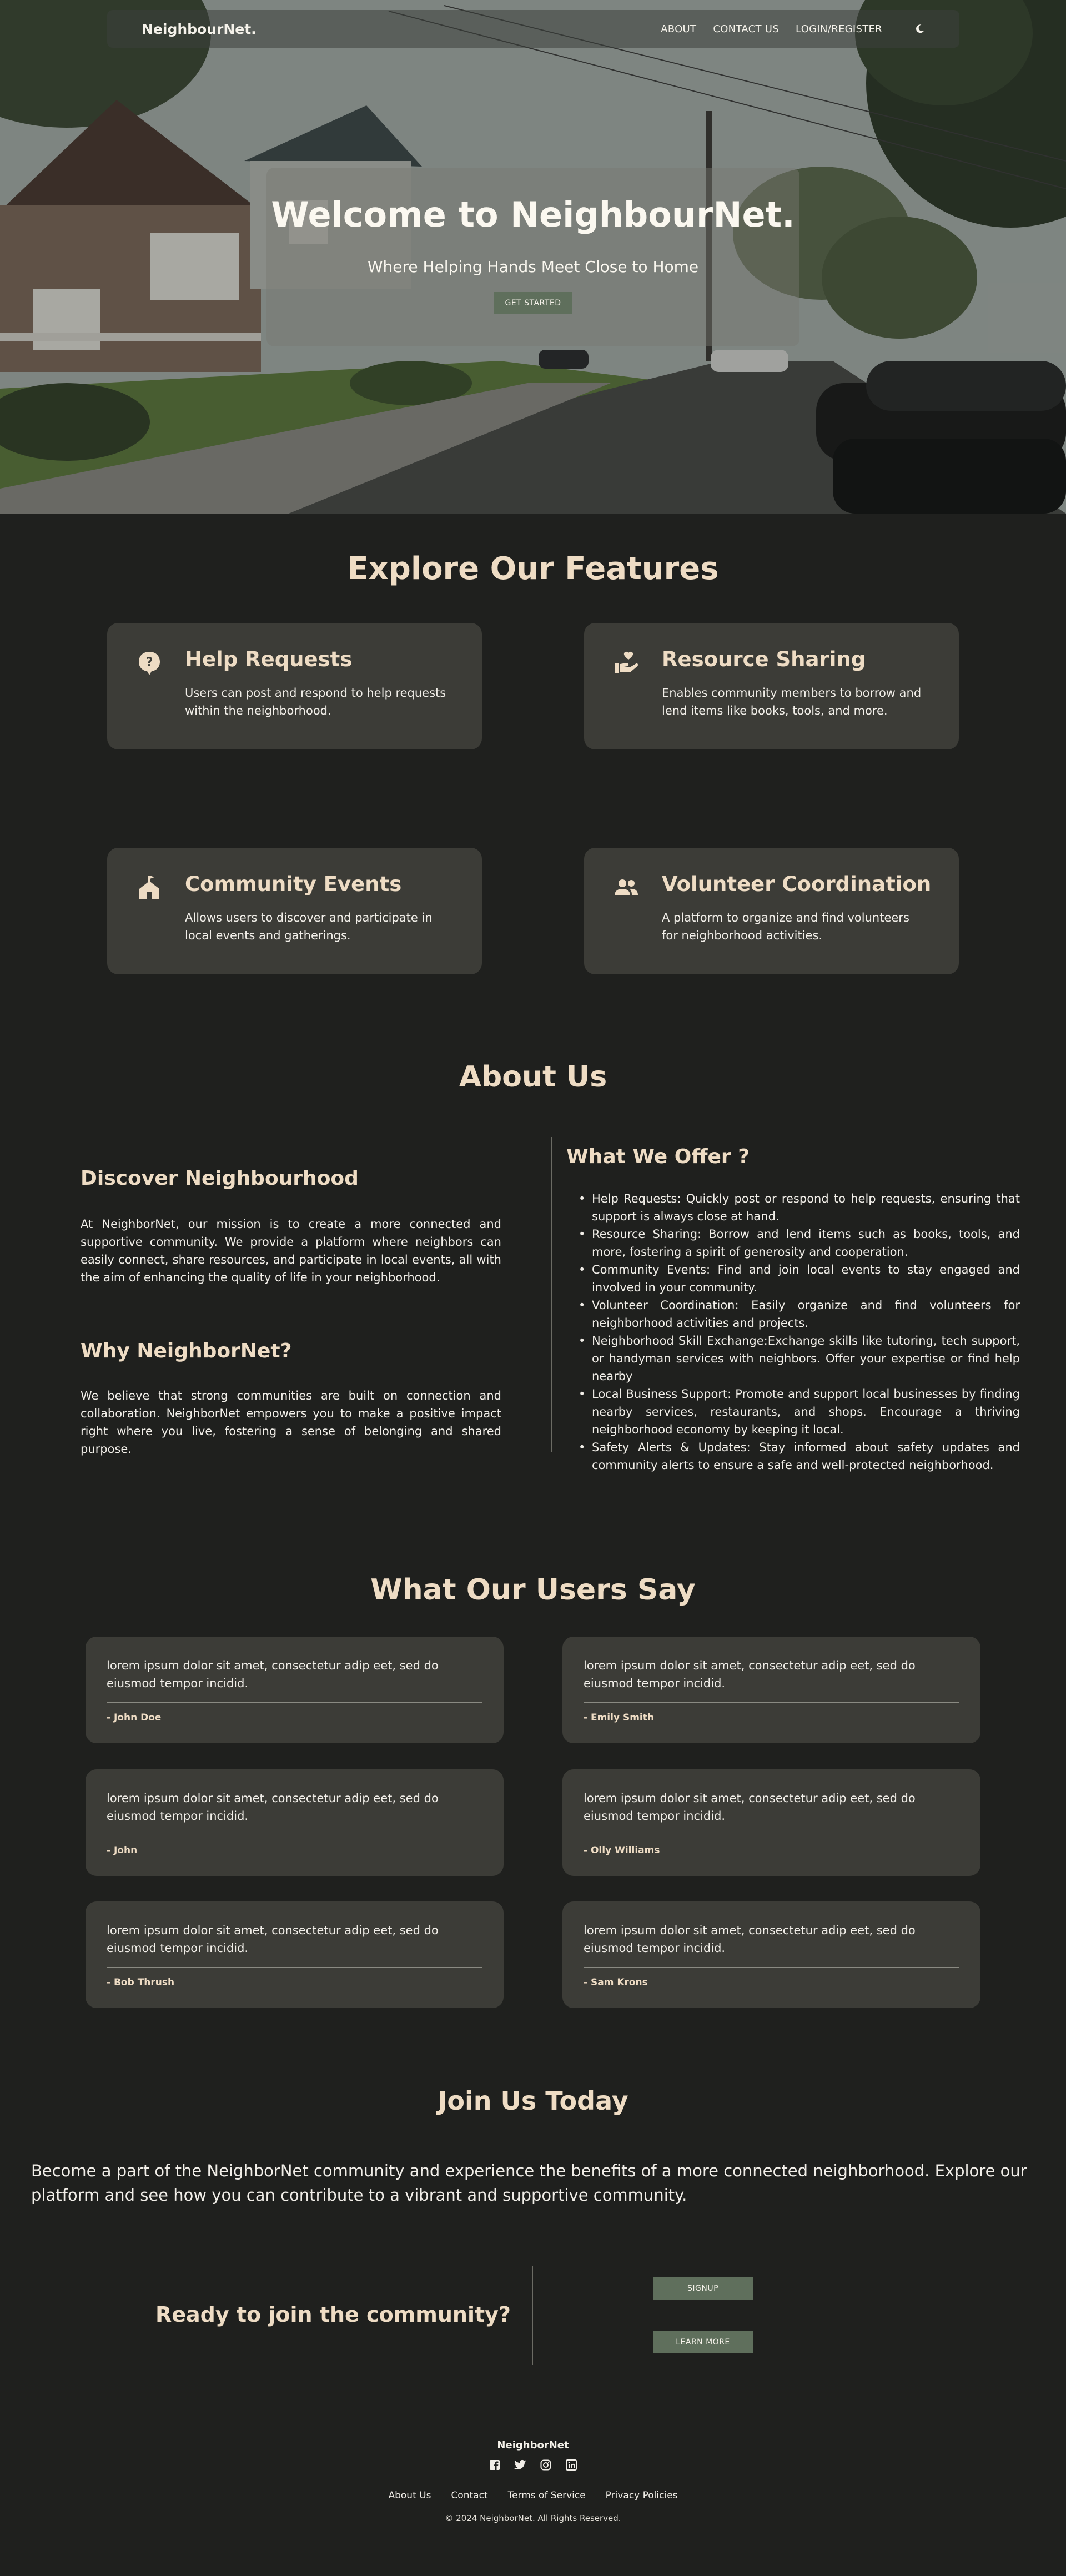 The image size is (1066, 2576). What do you see at coordinates (269, 659) in the screenshot?
I see `feature-title: Help Requests` at bounding box center [269, 659].